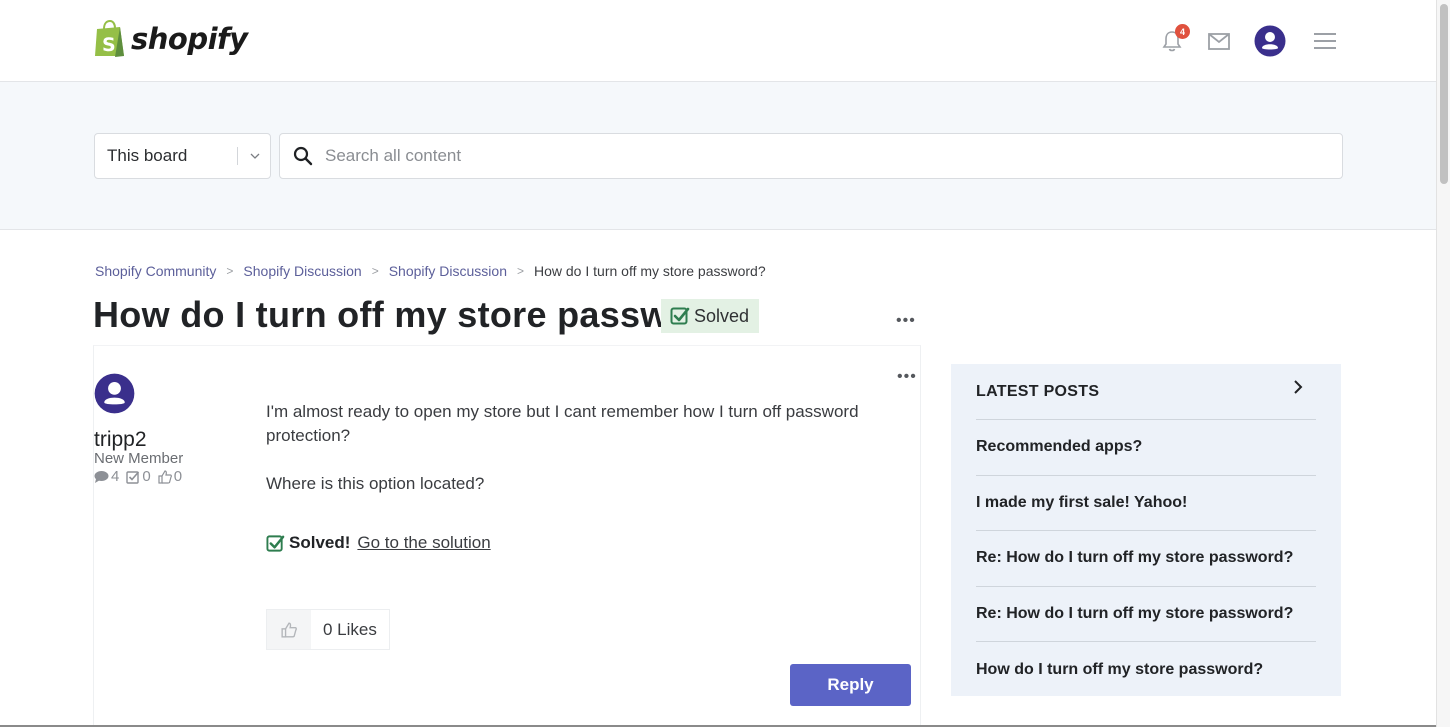  I want to click on shopify-bag-icon: S, so click(109, 38).